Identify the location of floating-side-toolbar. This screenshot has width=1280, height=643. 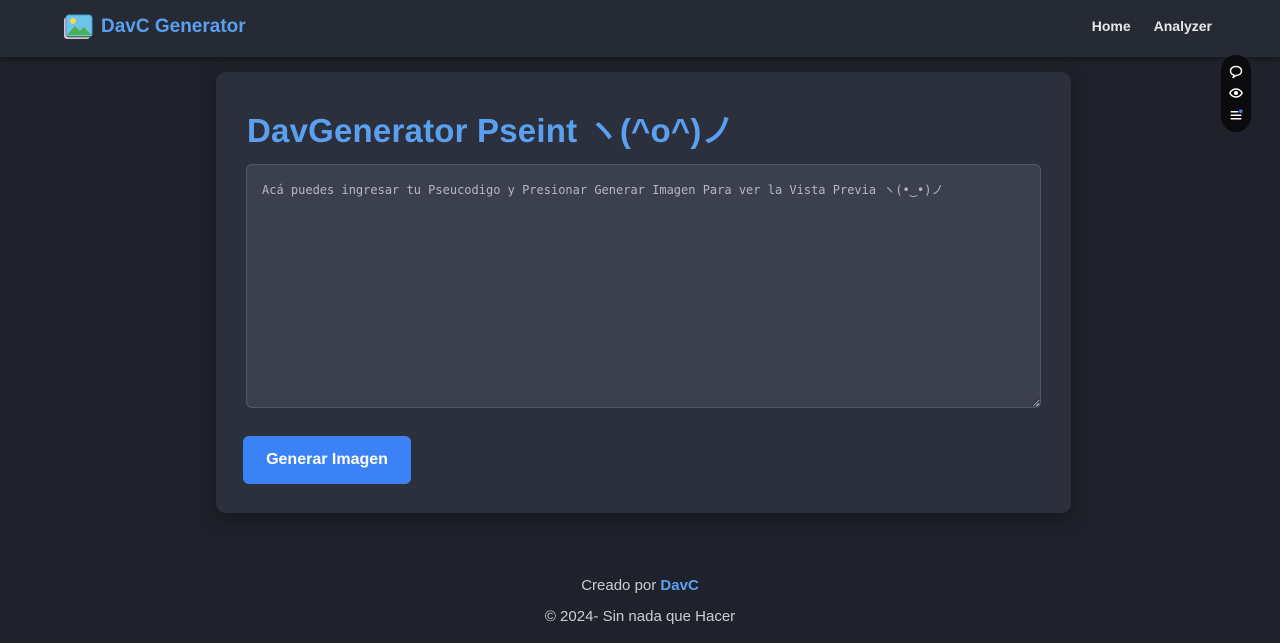
(1236, 93).